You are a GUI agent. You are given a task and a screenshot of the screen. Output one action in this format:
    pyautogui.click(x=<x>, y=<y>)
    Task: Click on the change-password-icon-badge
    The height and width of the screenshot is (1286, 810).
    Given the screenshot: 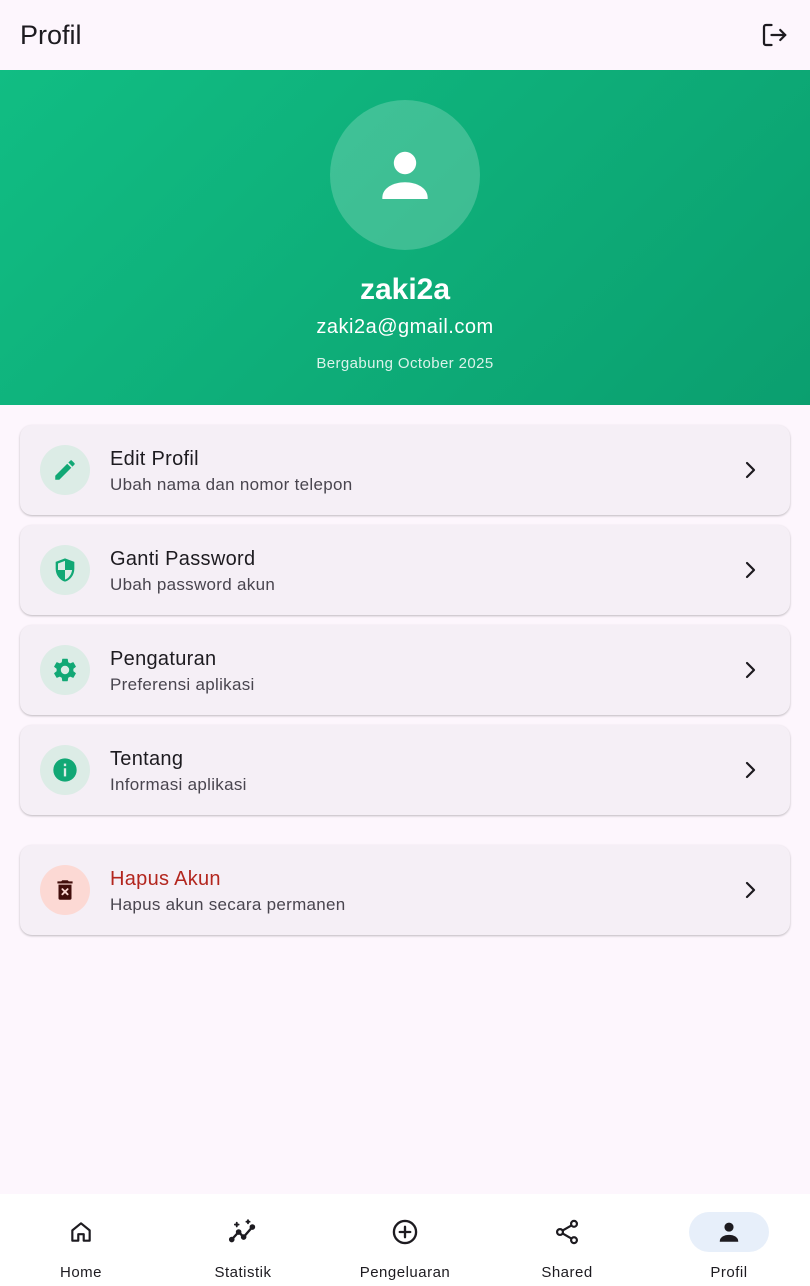 What is the action you would take?
    pyautogui.click(x=65, y=570)
    